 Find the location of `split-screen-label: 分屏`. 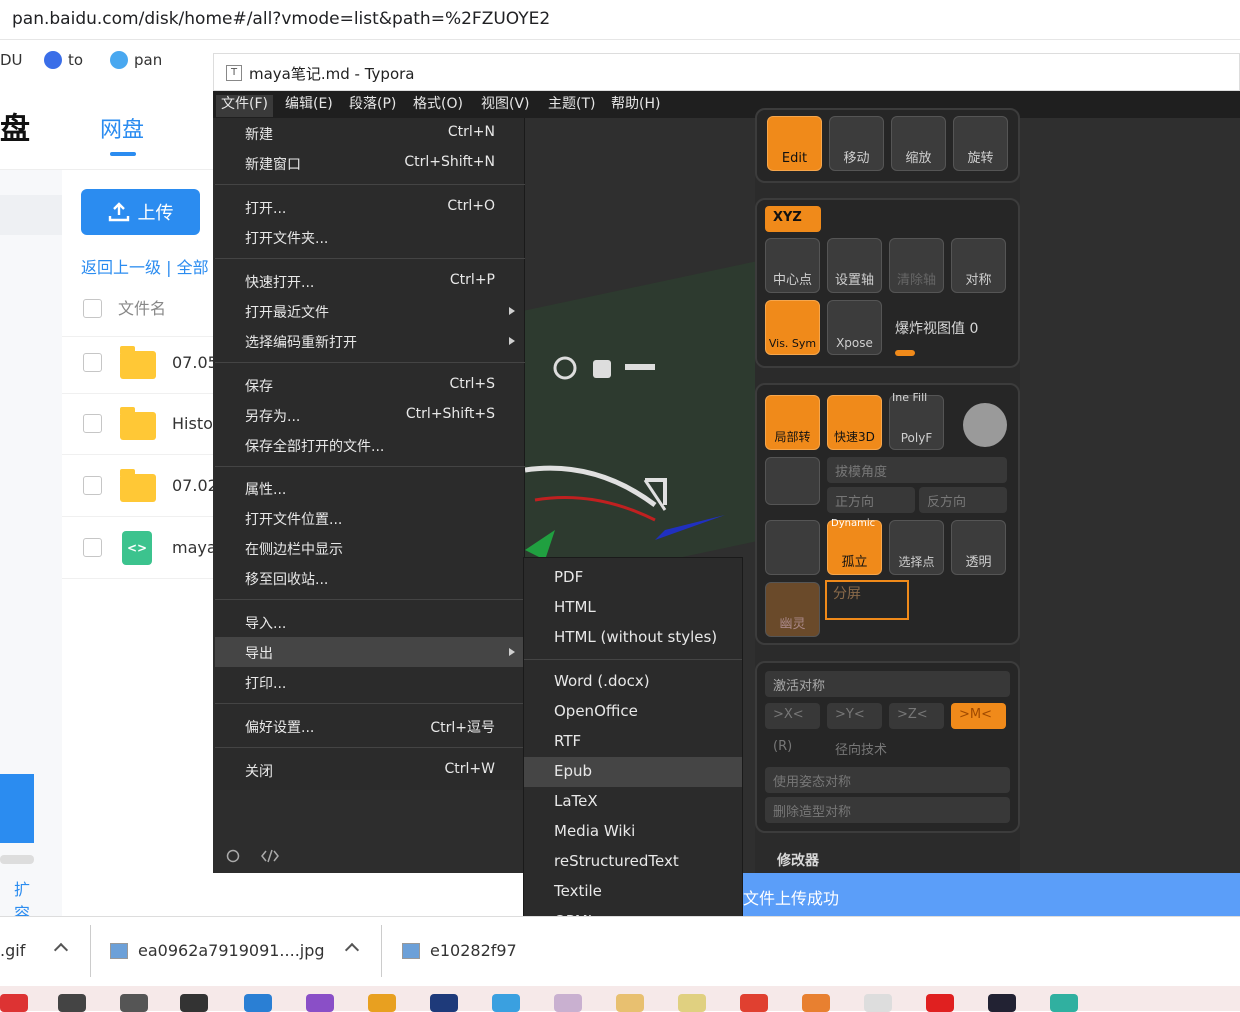

split-screen-label: 分屏 is located at coordinates (847, 593).